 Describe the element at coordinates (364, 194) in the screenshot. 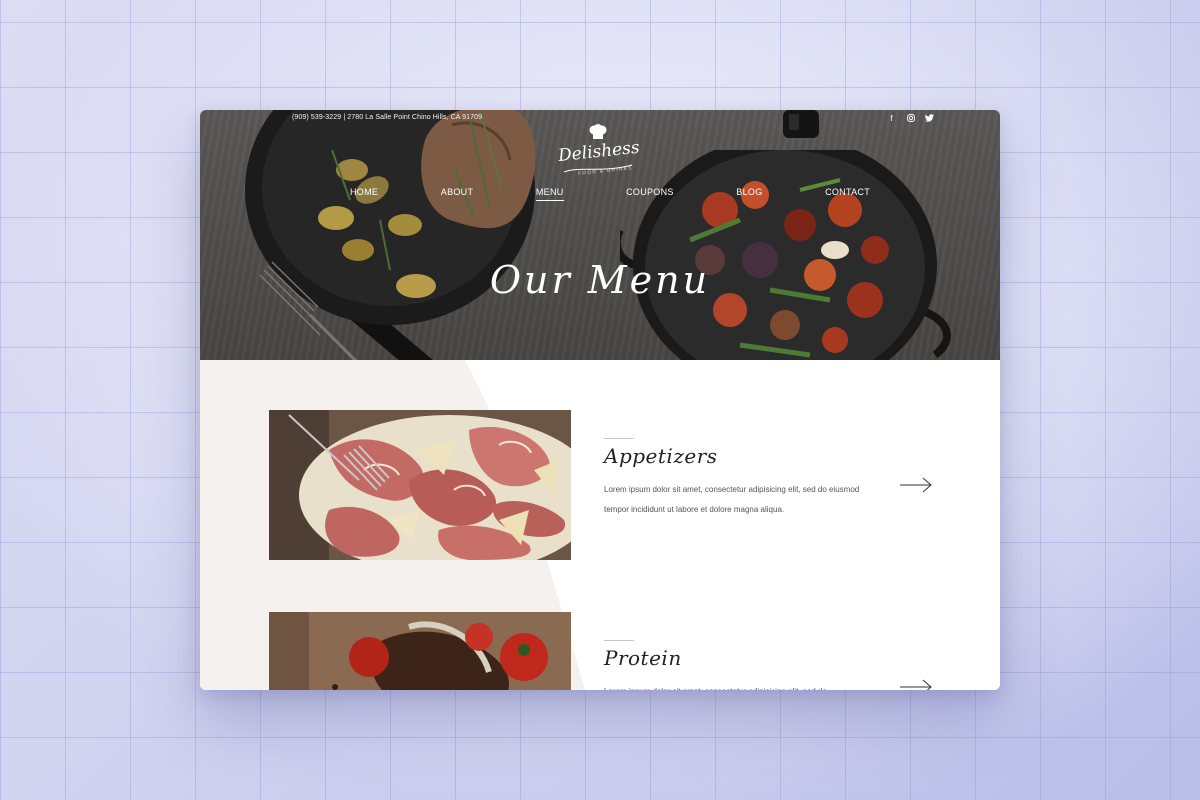

I see `nav-home: HOME` at that location.